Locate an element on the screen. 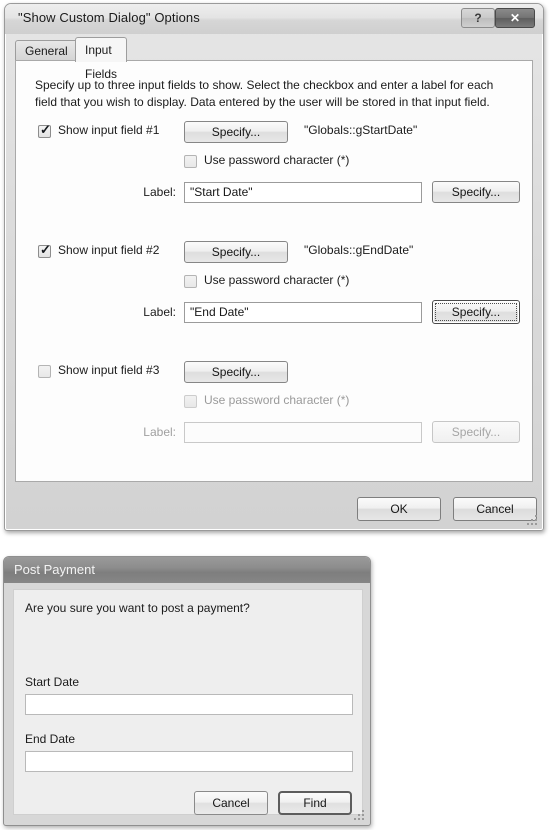 The width and height of the screenshot is (552, 830). show-input-field-2-label: Show input field #2 is located at coordinates (109, 250).